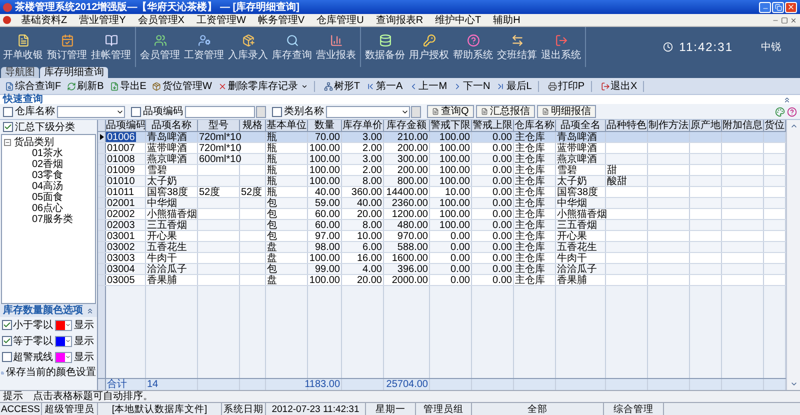 The image size is (800, 415). What do you see at coordinates (794, 126) in the screenshot?
I see `scroll-up-icon` at bounding box center [794, 126].